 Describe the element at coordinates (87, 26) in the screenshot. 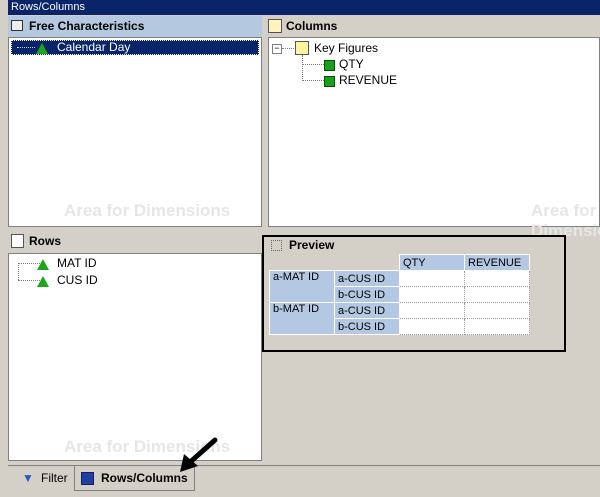

I see `free-characteristics-title: Free Characteristics` at that location.